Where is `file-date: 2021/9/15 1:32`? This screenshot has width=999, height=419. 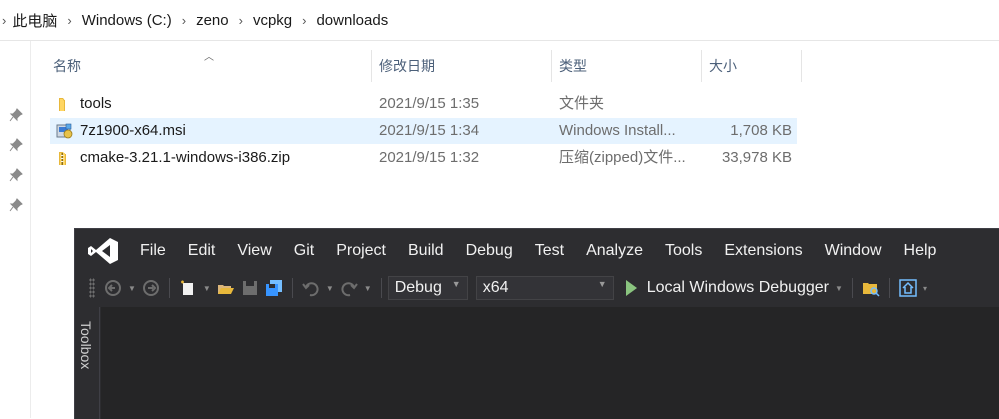 file-date: 2021/9/15 1:32 is located at coordinates (429, 157).